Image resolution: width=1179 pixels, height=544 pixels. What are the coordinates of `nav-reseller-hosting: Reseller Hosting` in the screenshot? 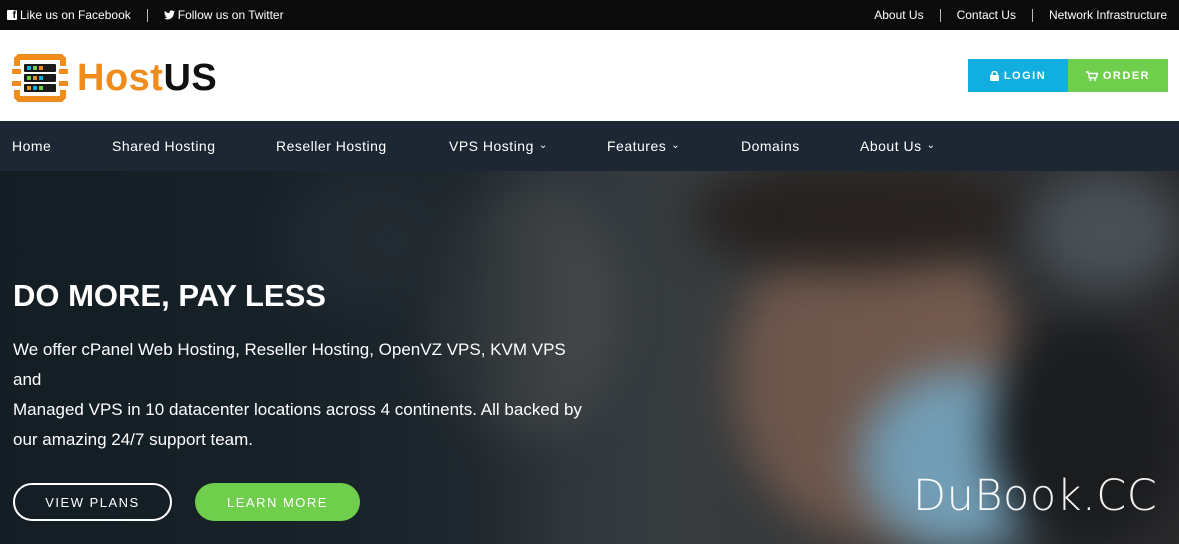 It's located at (331, 146).